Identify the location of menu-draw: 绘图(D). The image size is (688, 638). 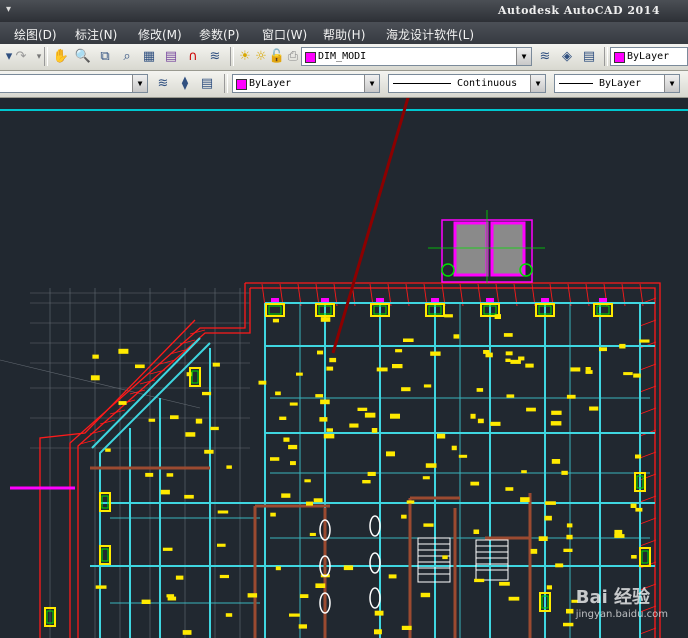
(35, 34).